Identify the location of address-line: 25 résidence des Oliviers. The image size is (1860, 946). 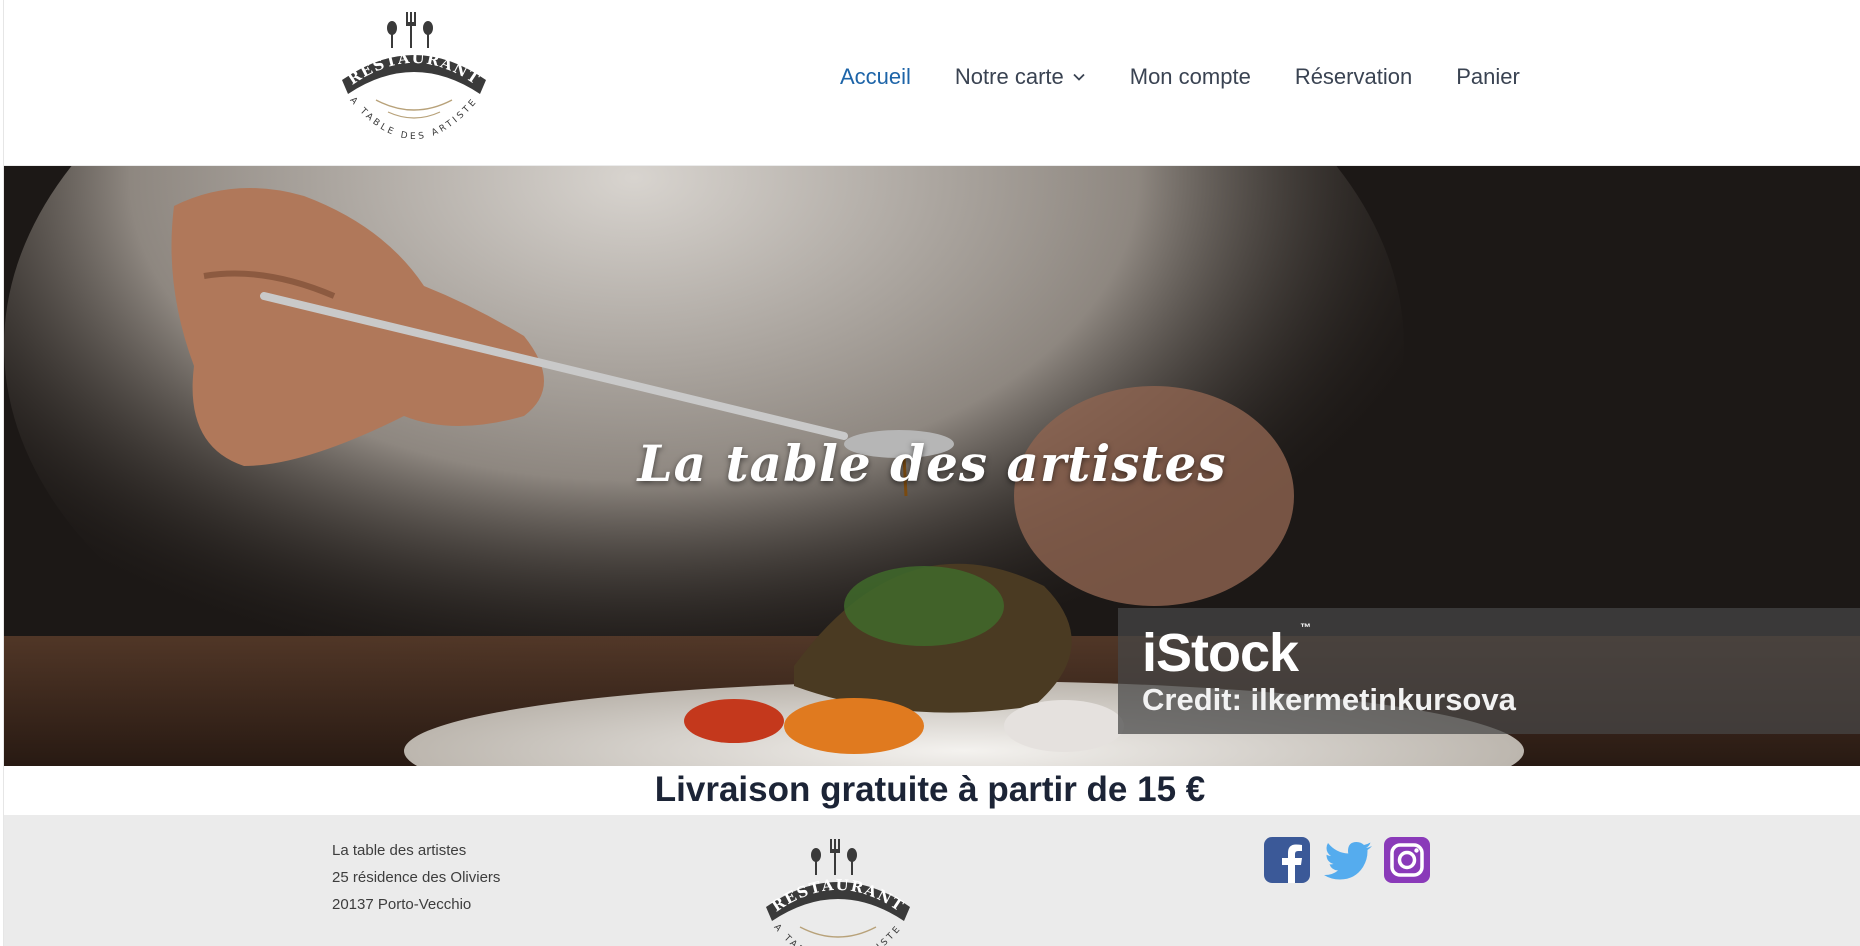
(416, 877).